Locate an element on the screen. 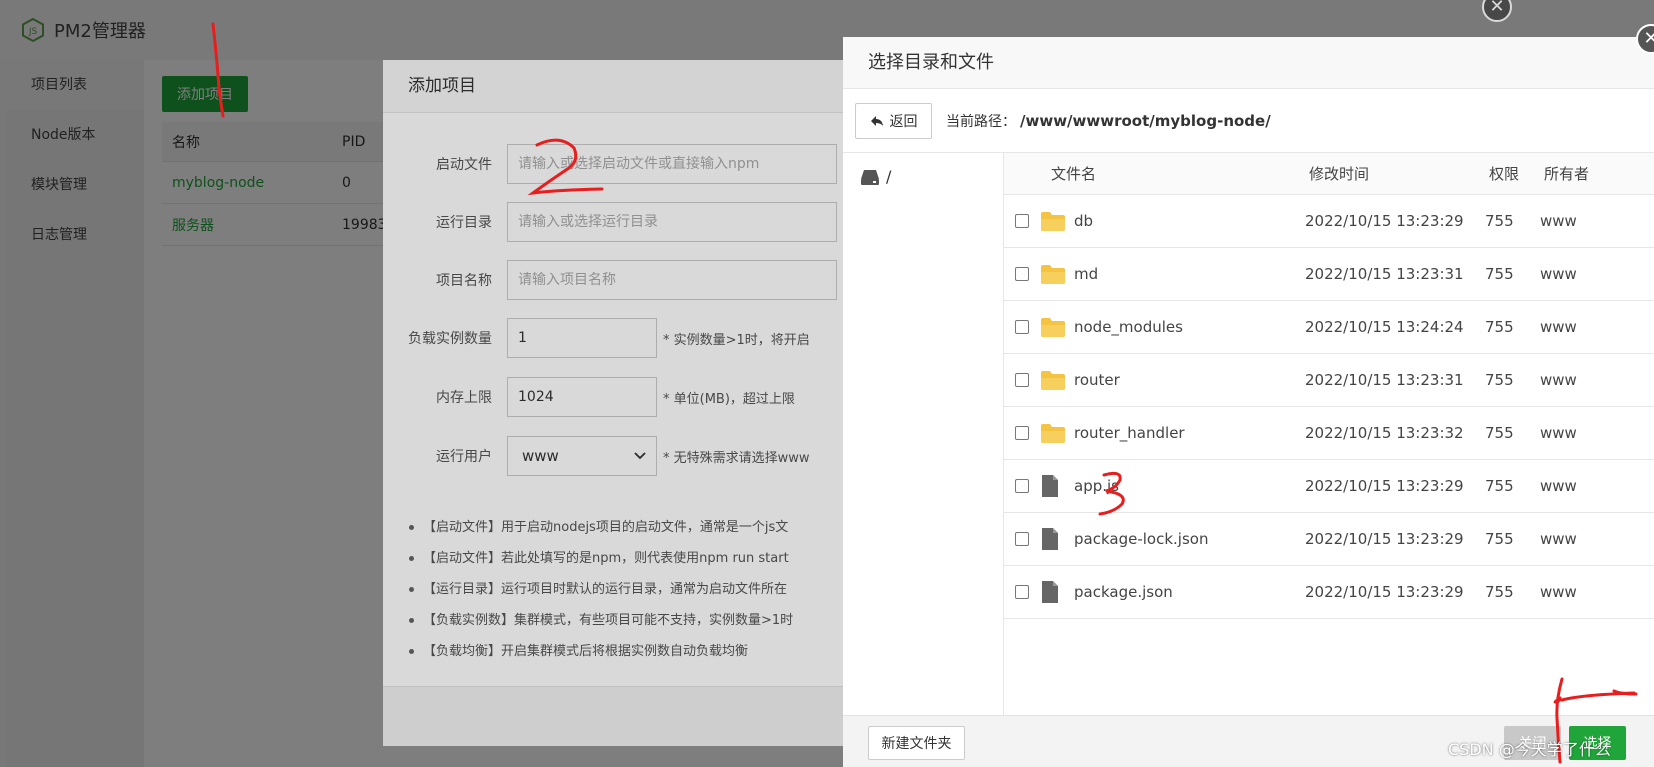 The height and width of the screenshot is (767, 1654). column-header-perm: 权限 is located at coordinates (1504, 174).